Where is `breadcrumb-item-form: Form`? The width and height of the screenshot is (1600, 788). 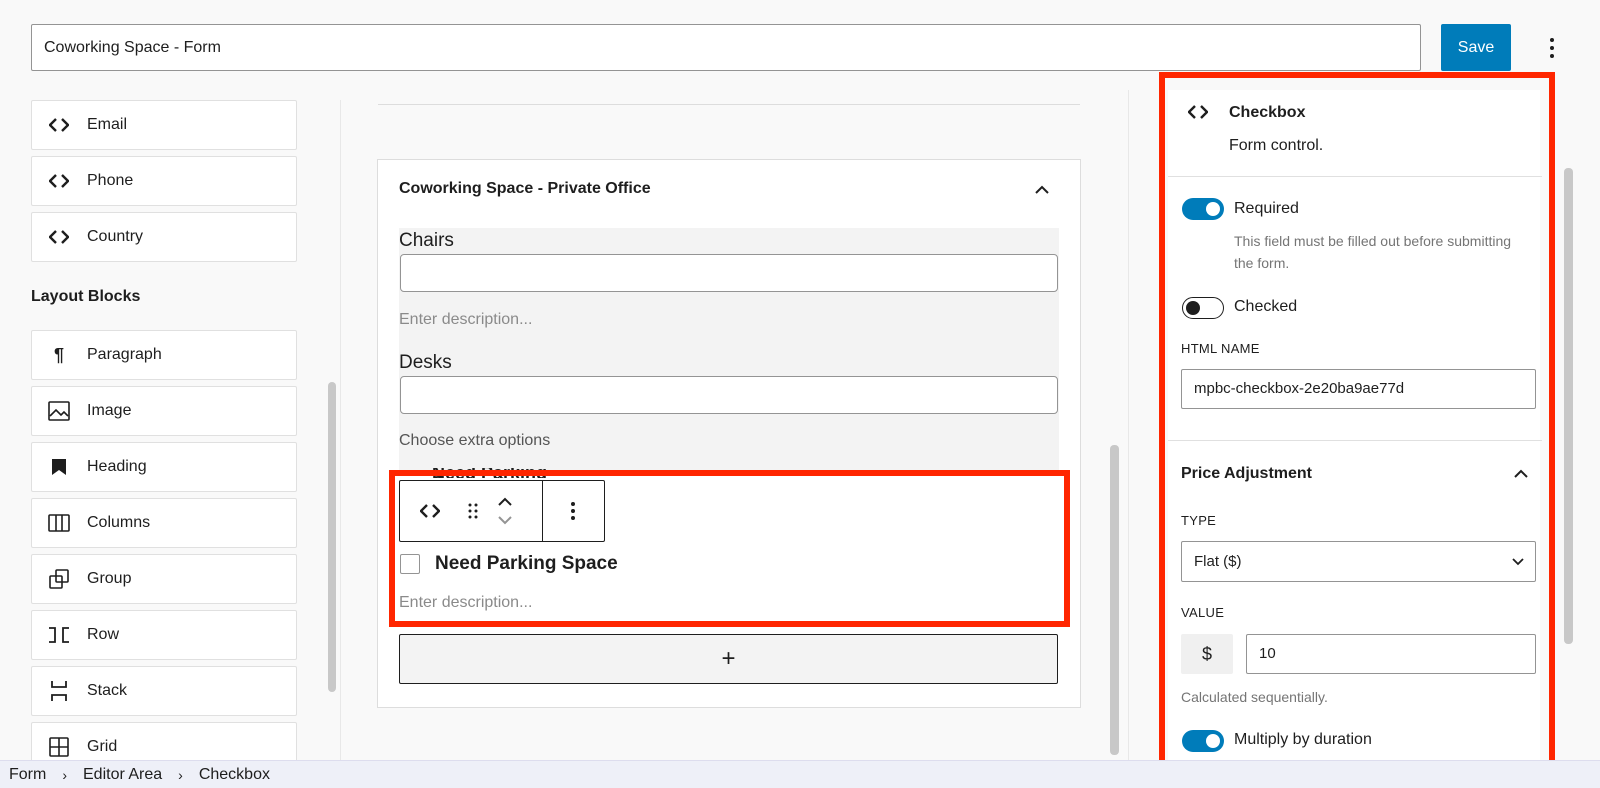
breadcrumb-item-form: Form is located at coordinates (27, 775).